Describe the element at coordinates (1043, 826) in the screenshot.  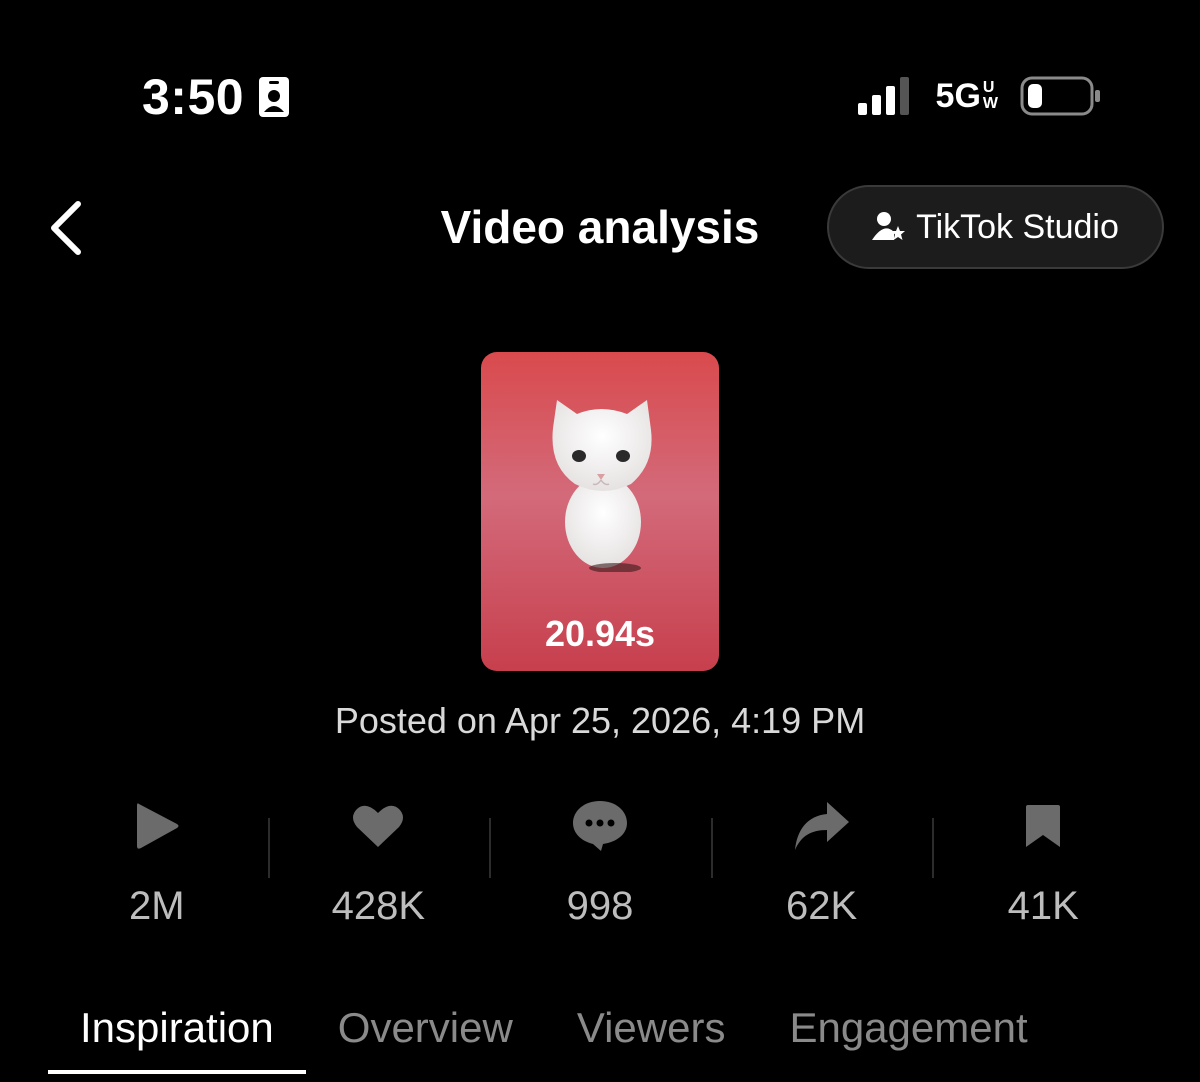
I see `bookmark-icon` at that location.